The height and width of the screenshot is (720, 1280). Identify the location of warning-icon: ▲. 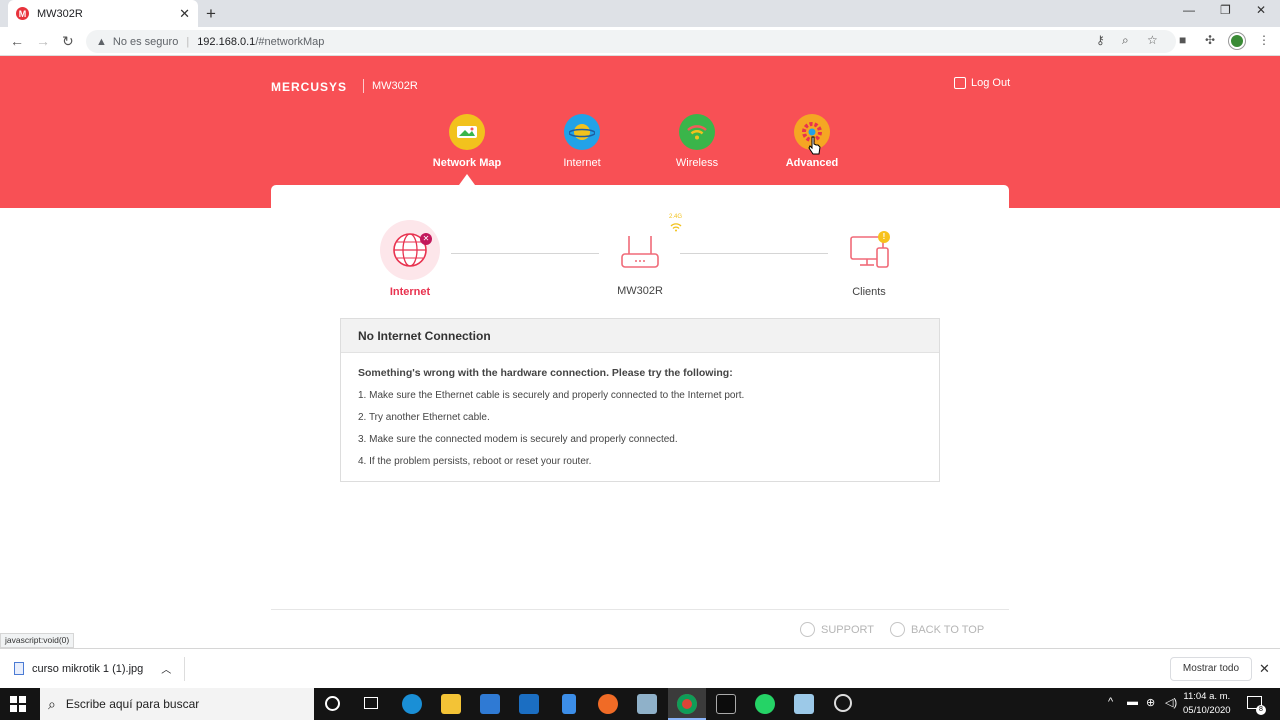
(101, 41).